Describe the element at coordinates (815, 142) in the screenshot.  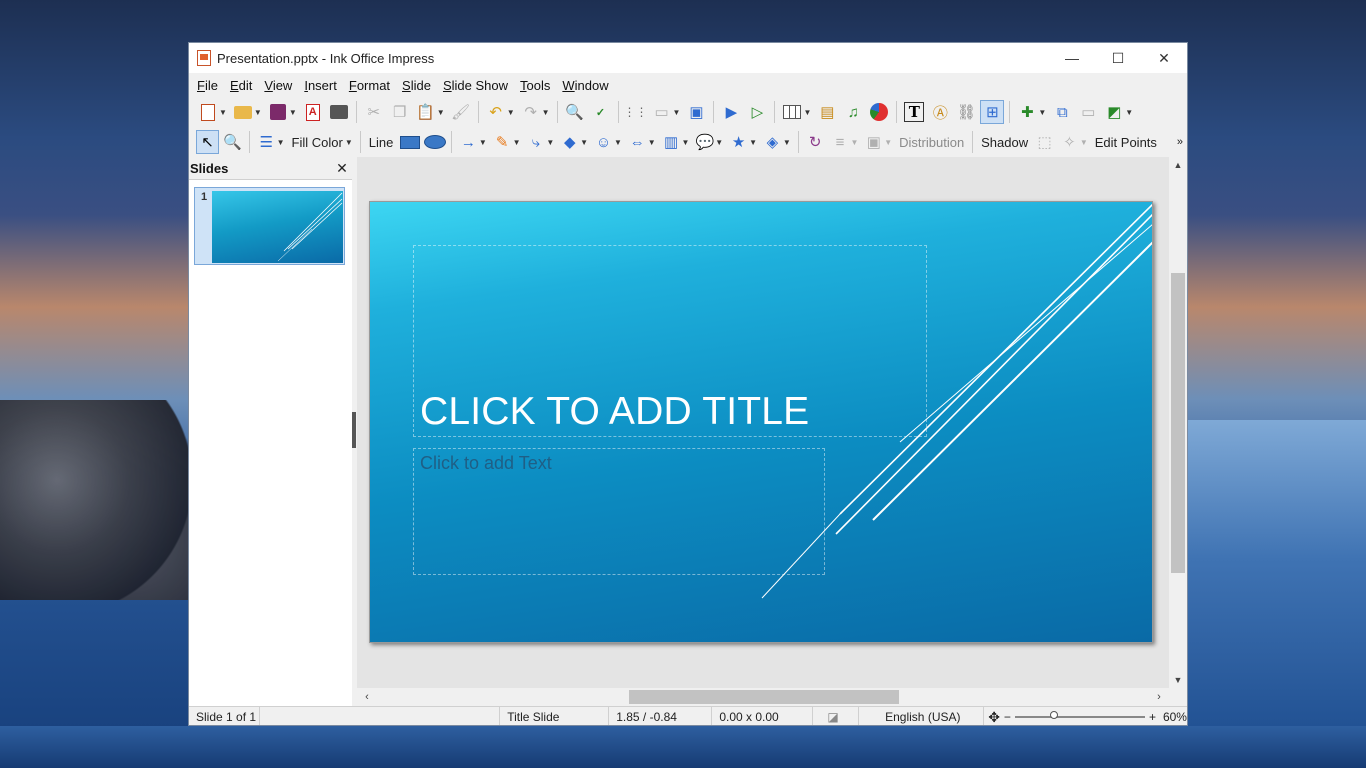
I see `rotate-icon: ↻` at that location.